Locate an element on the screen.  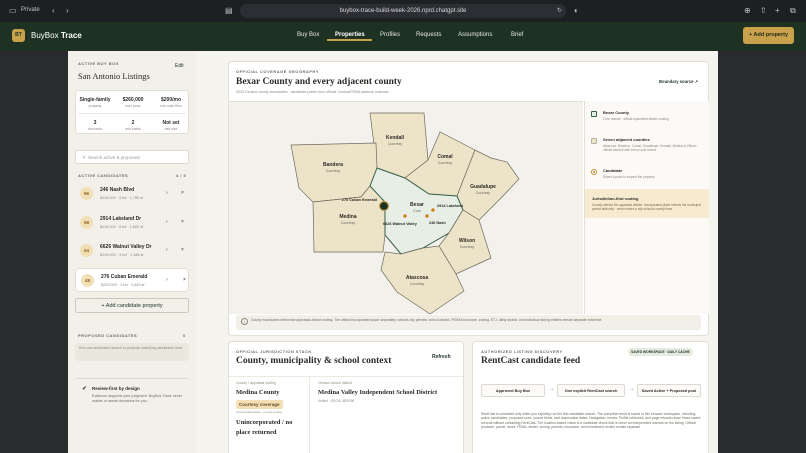
stat-min-cash-flow: $200/mo min cash flow is located at coordinates (171, 102).